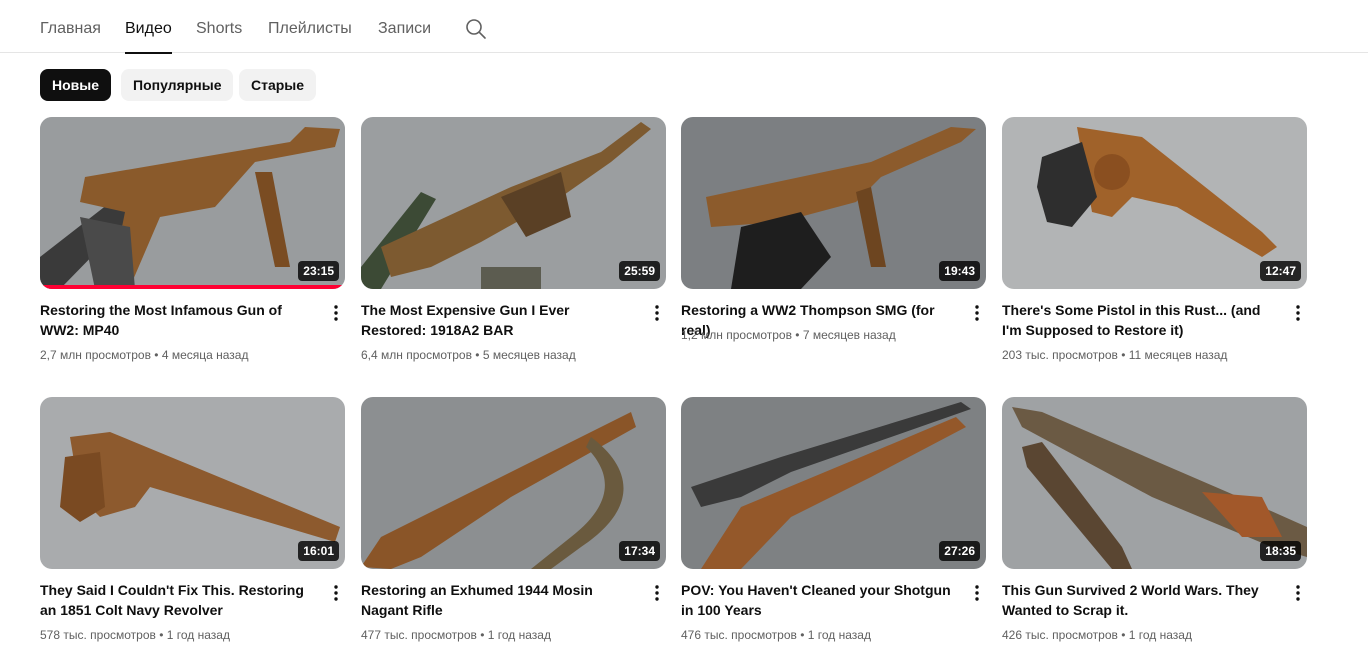 The height and width of the screenshot is (668, 1368). What do you see at coordinates (833, 483) in the screenshot?
I see `video-thumbnail: 27:26` at bounding box center [833, 483].